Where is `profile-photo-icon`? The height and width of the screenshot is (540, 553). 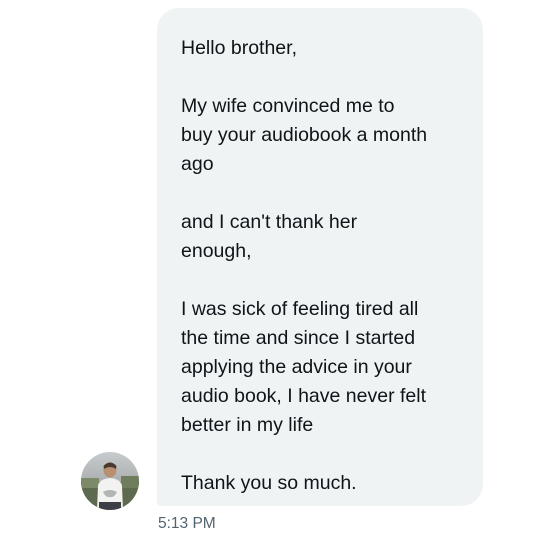
profile-photo-icon is located at coordinates (110, 481).